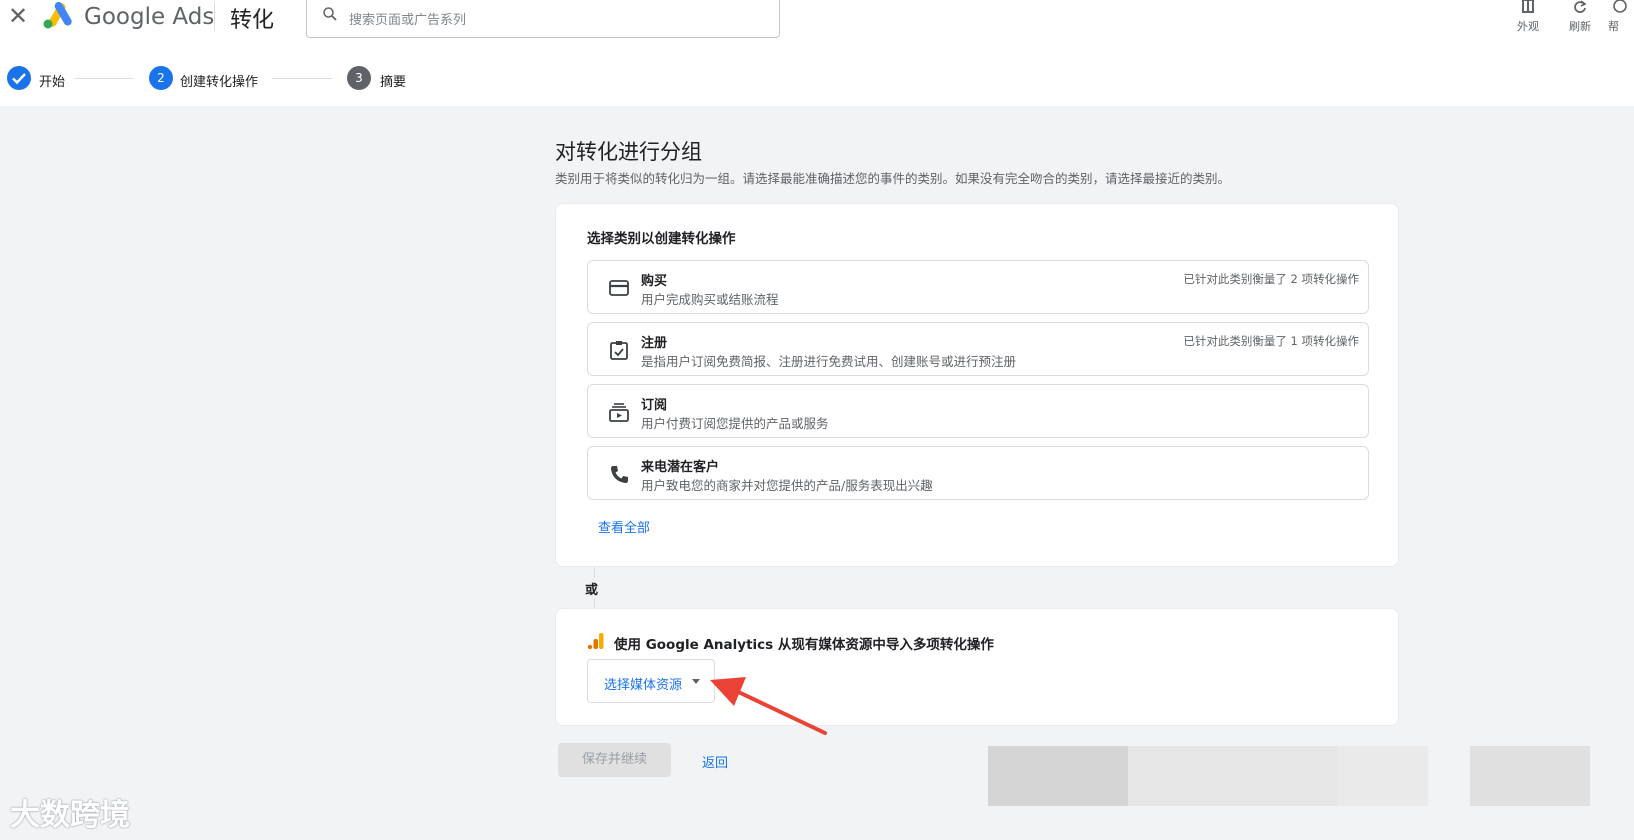  Describe the element at coordinates (1580, 6) in the screenshot. I see `refresh-icon` at that location.